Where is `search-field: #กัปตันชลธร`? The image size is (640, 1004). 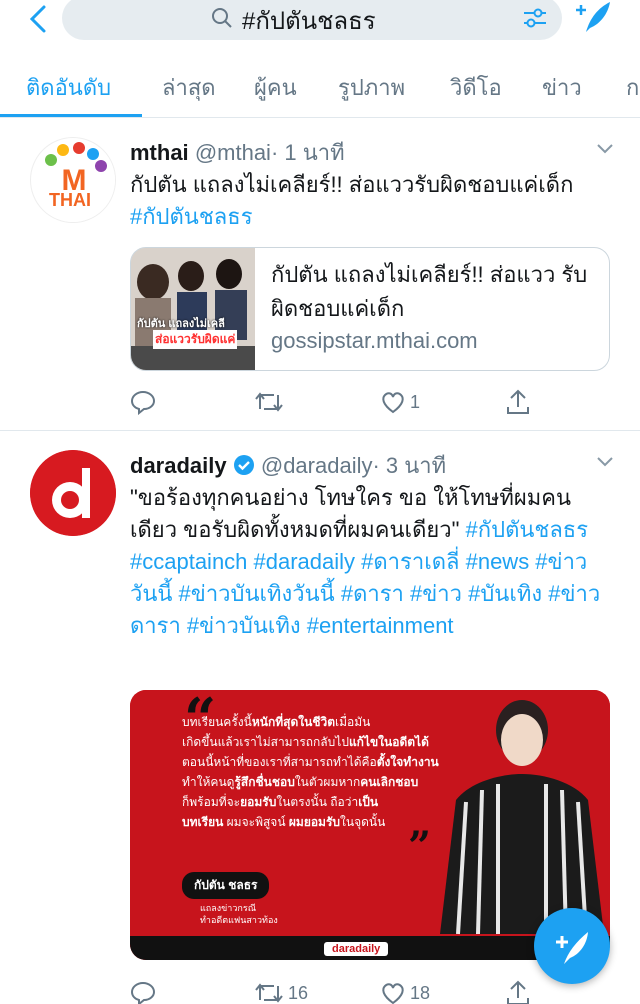
search-field: #กัปตันชลธร is located at coordinates (312, 20).